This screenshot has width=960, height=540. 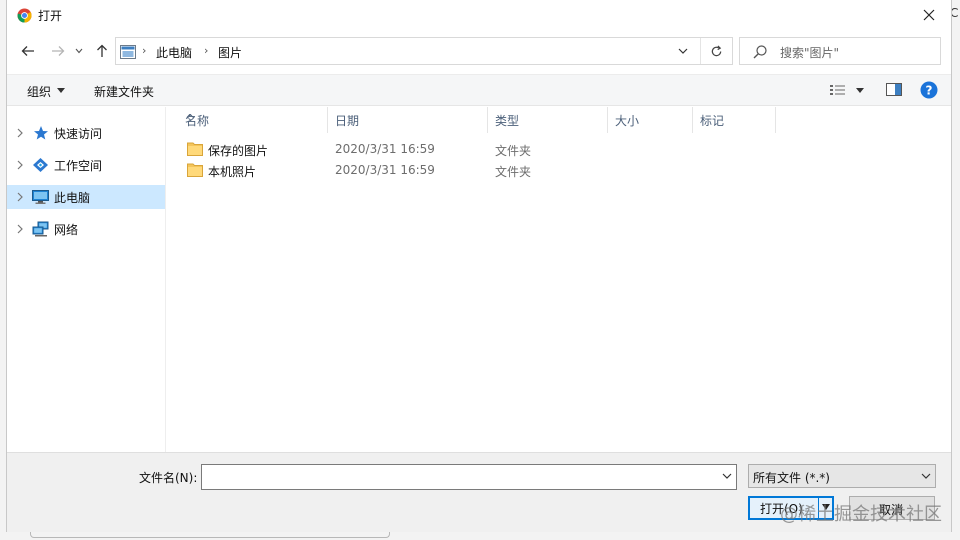 What do you see at coordinates (565, 170) in the screenshot?
I see `table-row: 本机照片 2020/3/31 16:59 文件夹` at bounding box center [565, 170].